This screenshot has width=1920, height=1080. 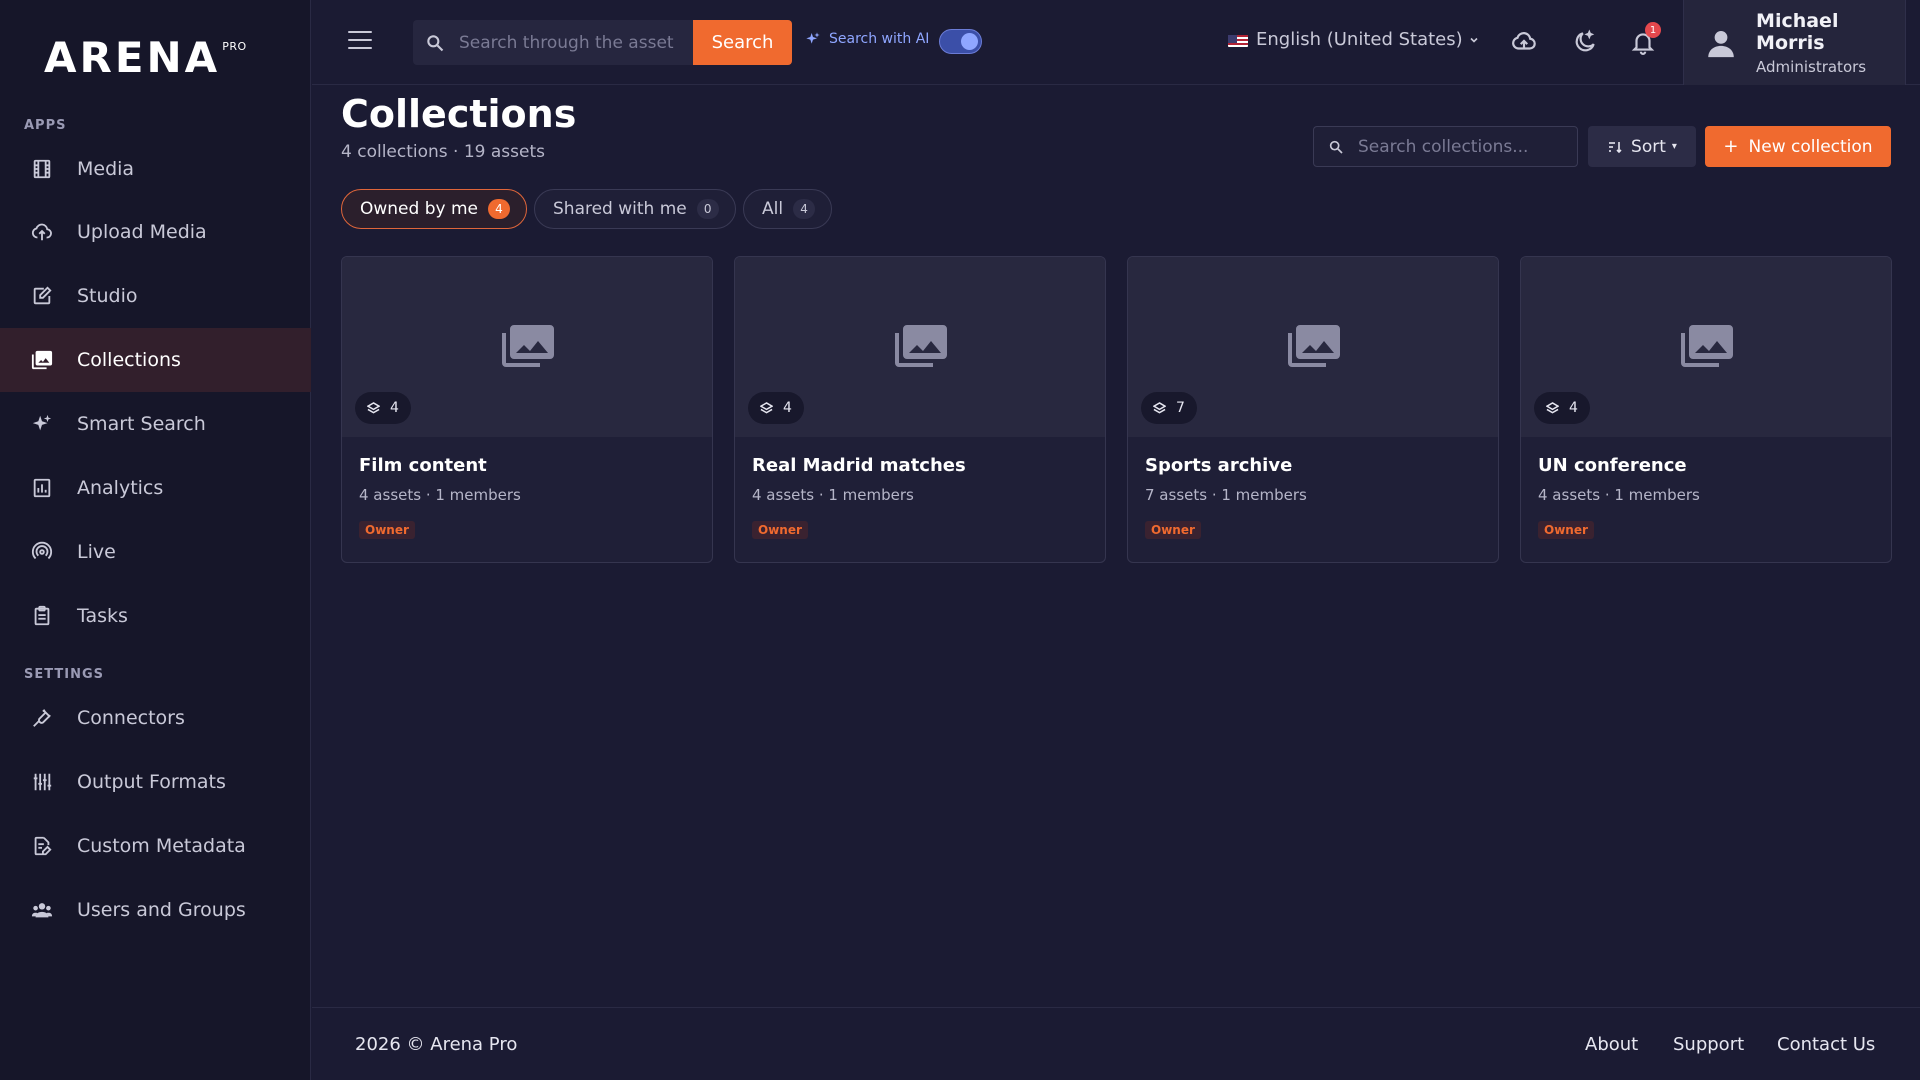 What do you see at coordinates (620, 209) in the screenshot?
I see `filter-label: Shared with me` at bounding box center [620, 209].